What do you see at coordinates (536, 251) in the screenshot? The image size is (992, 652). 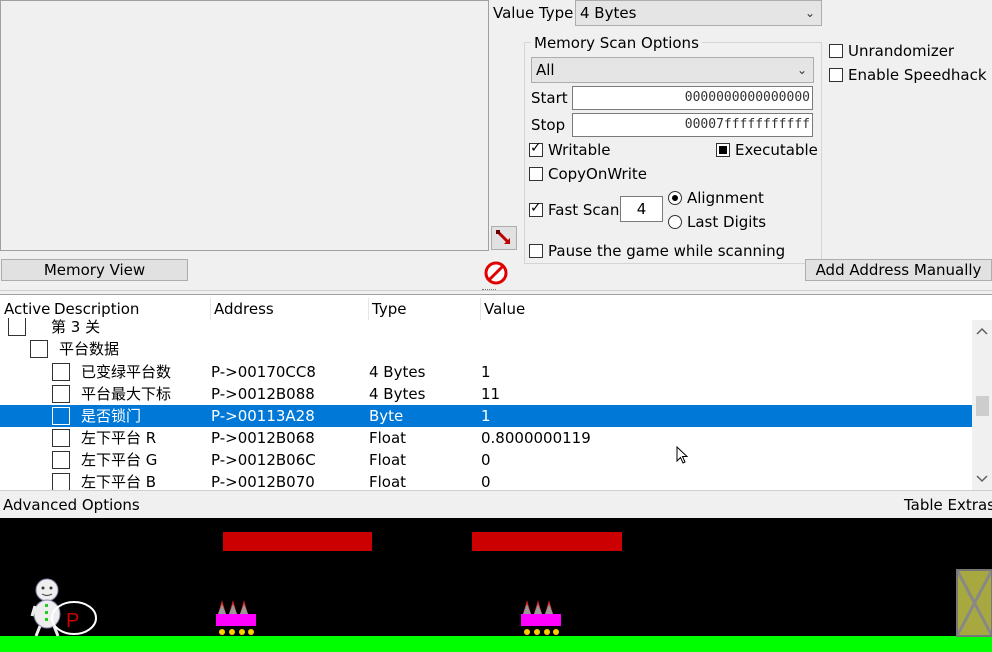 I see `pause-game-checkbox` at bounding box center [536, 251].